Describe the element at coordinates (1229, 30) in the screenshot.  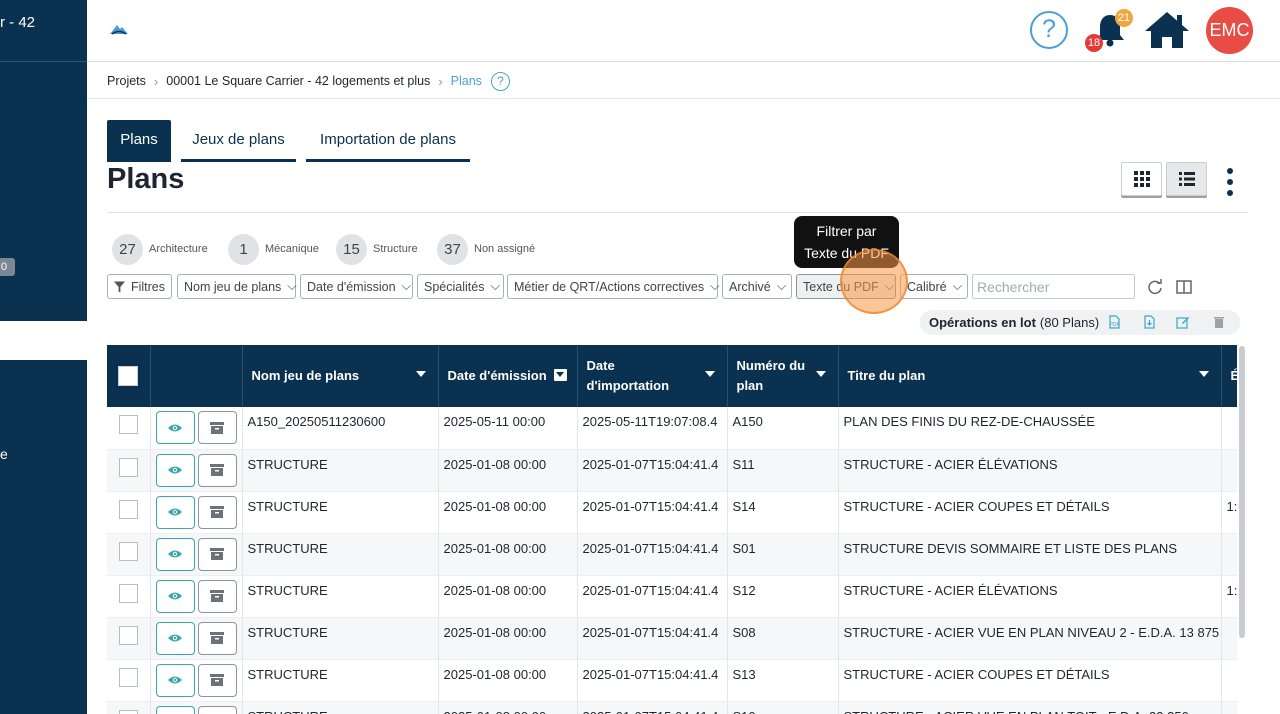
I see `user-avatar: EMC` at that location.